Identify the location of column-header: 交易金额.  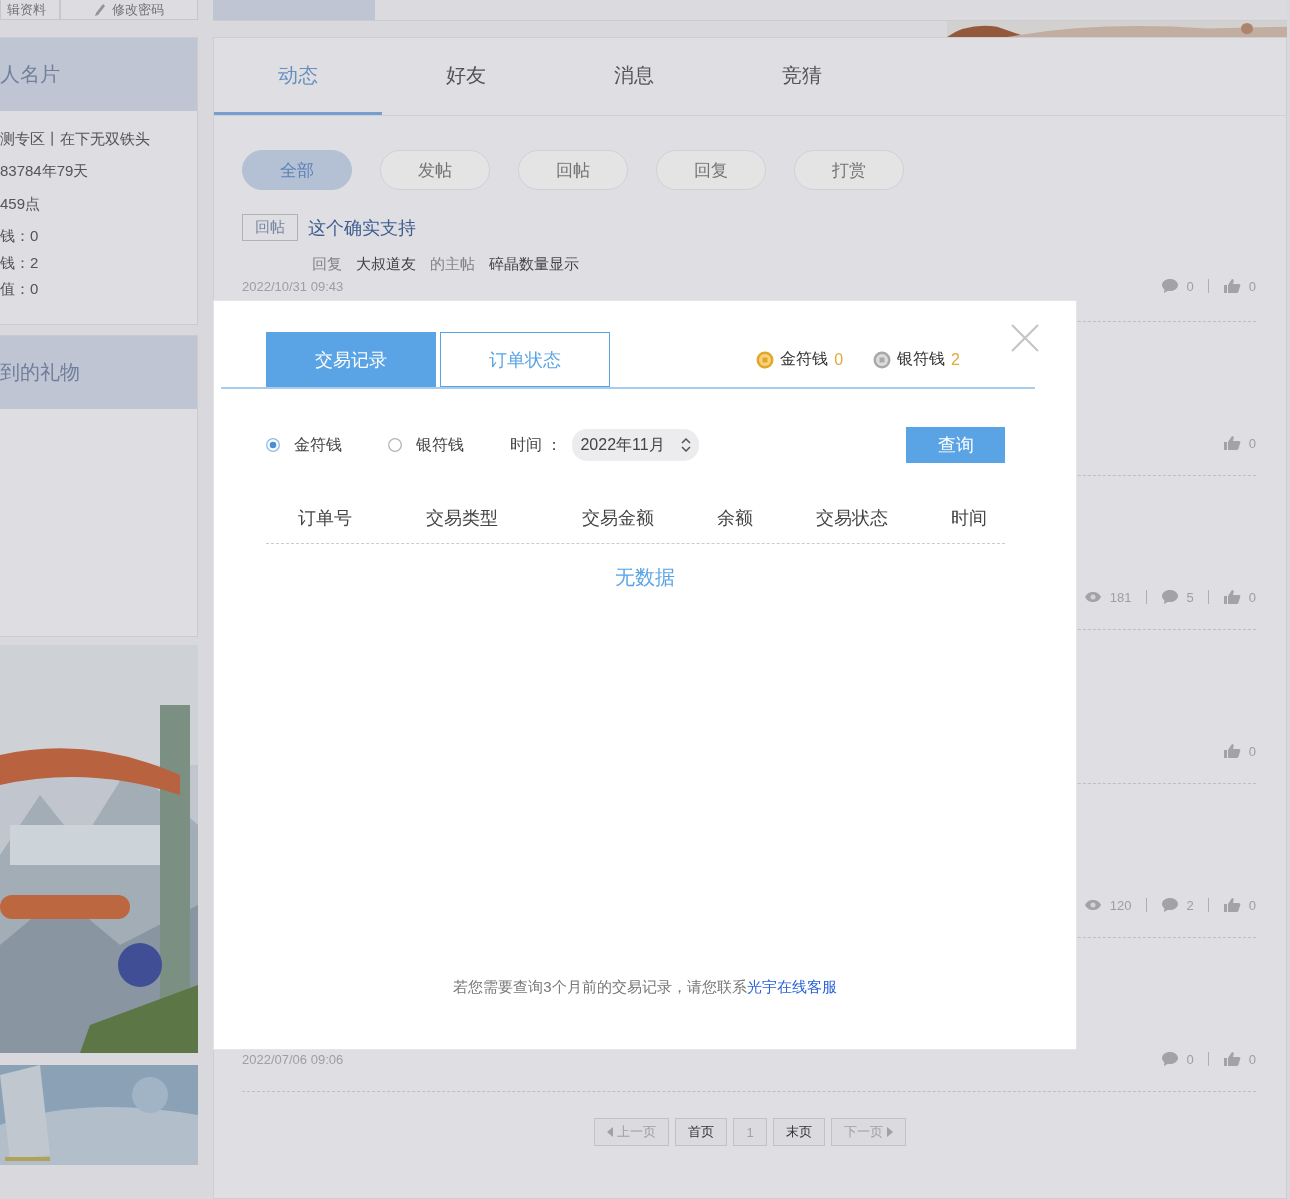
(617, 518).